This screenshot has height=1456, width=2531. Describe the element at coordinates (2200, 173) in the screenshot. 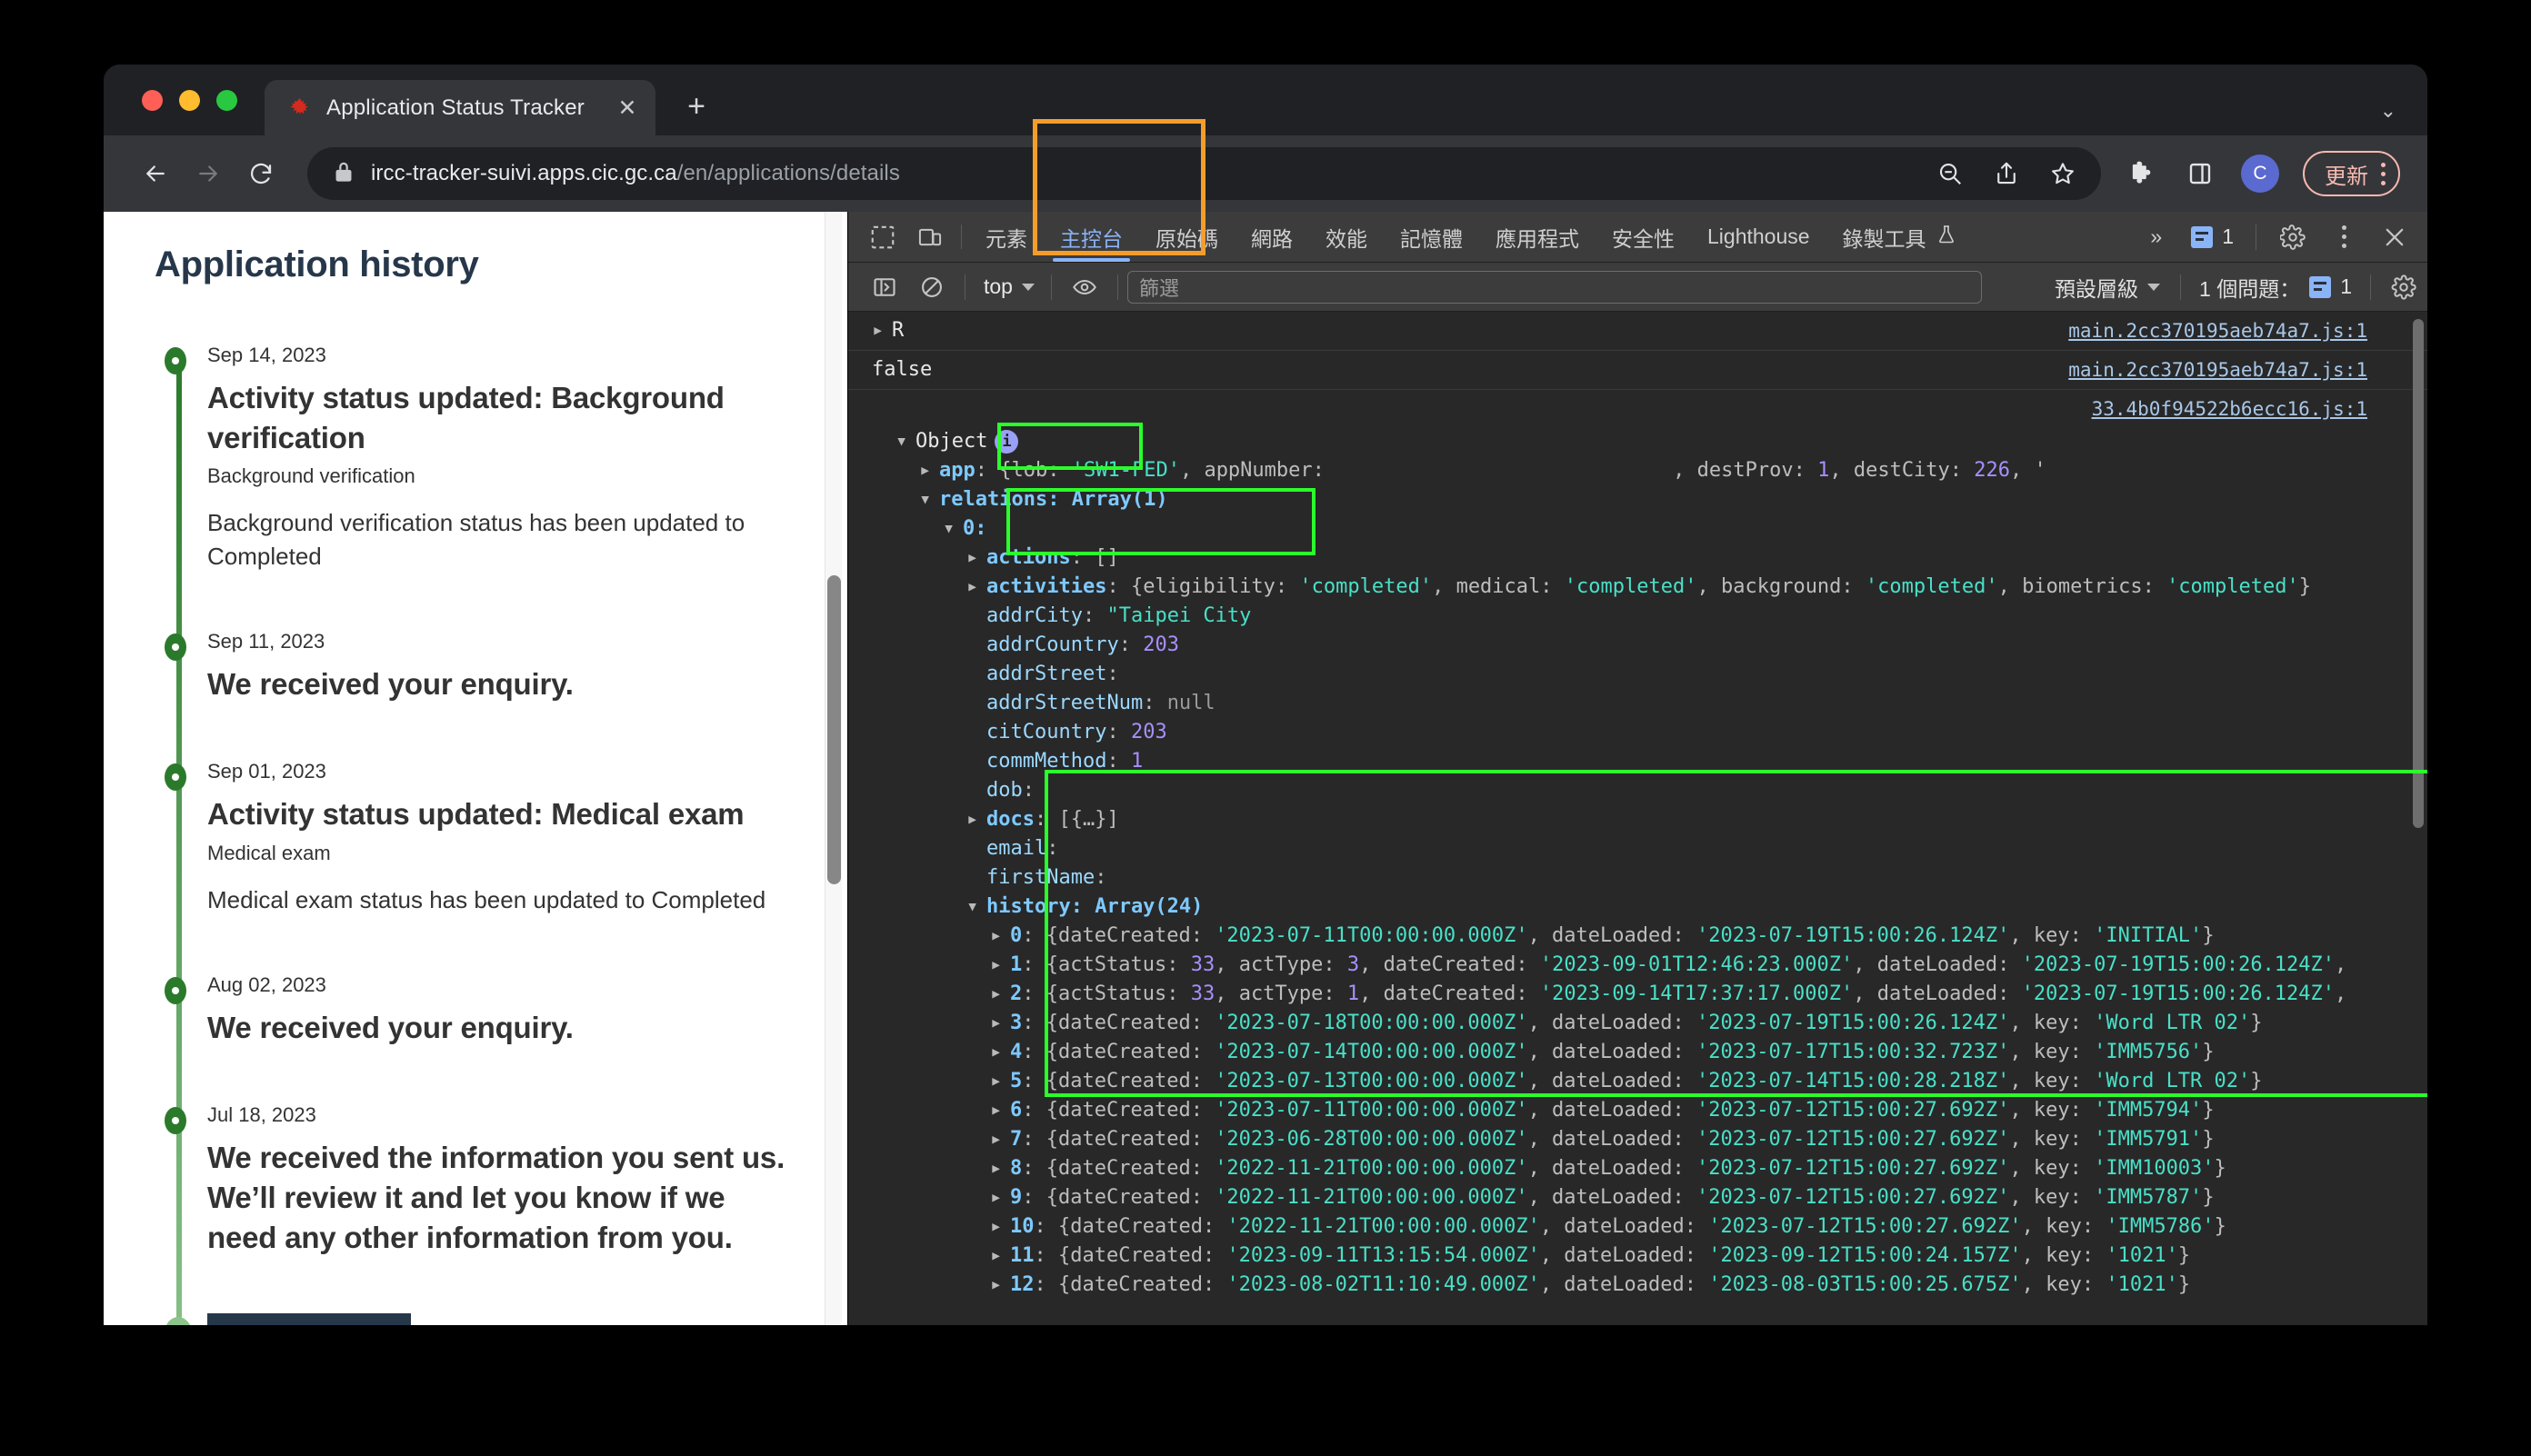

I see `side-panel-icon` at that location.